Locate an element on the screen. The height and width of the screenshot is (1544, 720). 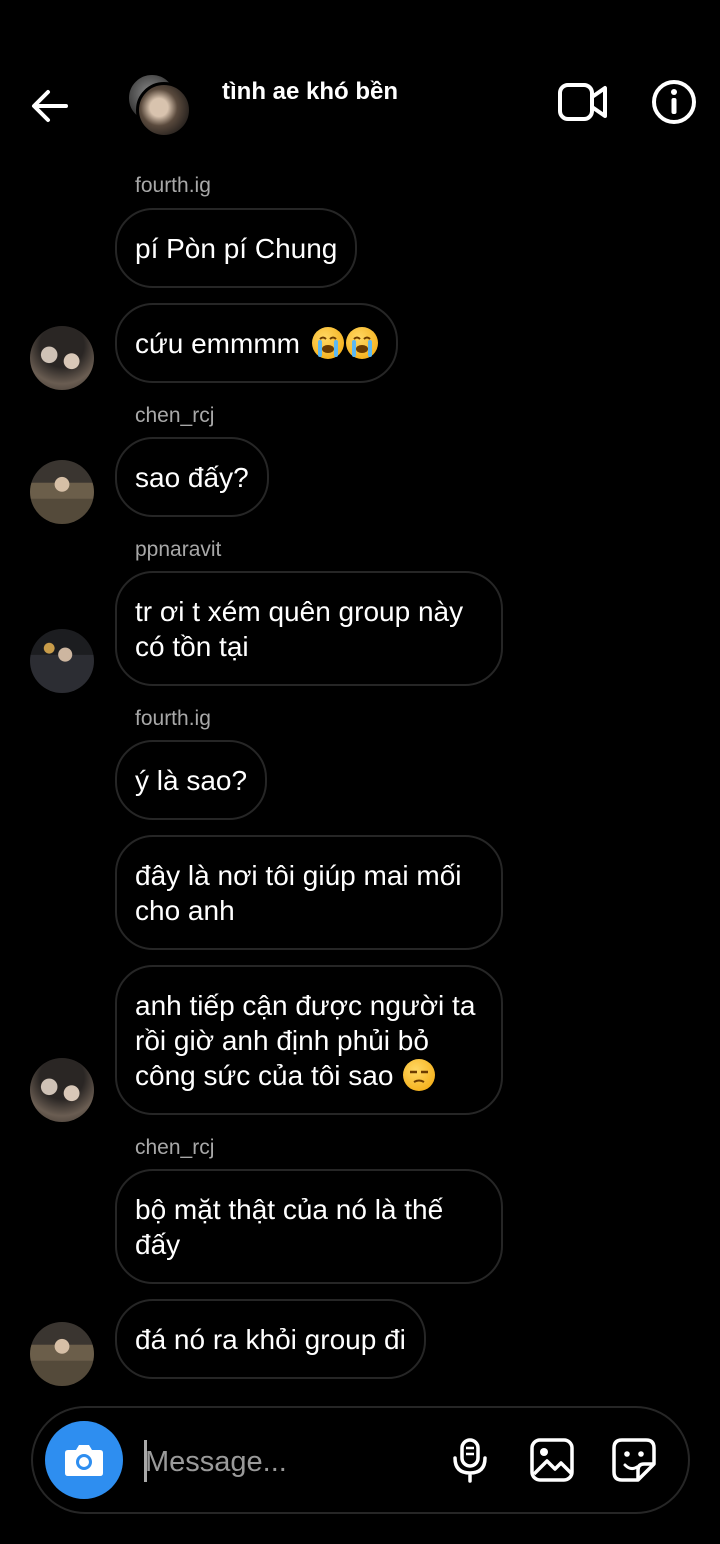
chat-title: tình ae khó bền is located at coordinates (310, 92).